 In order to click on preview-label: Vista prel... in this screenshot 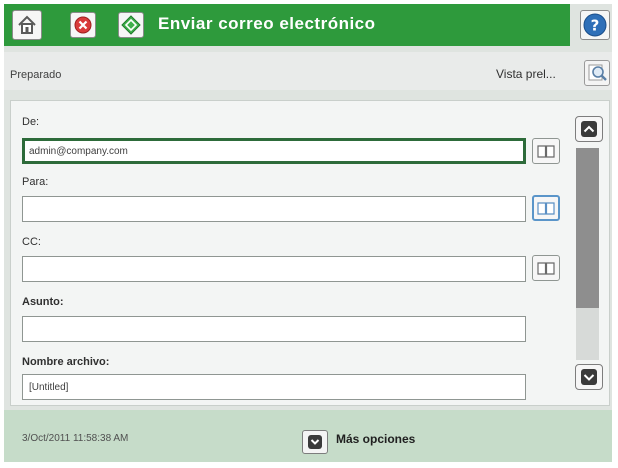, I will do `click(526, 74)`.